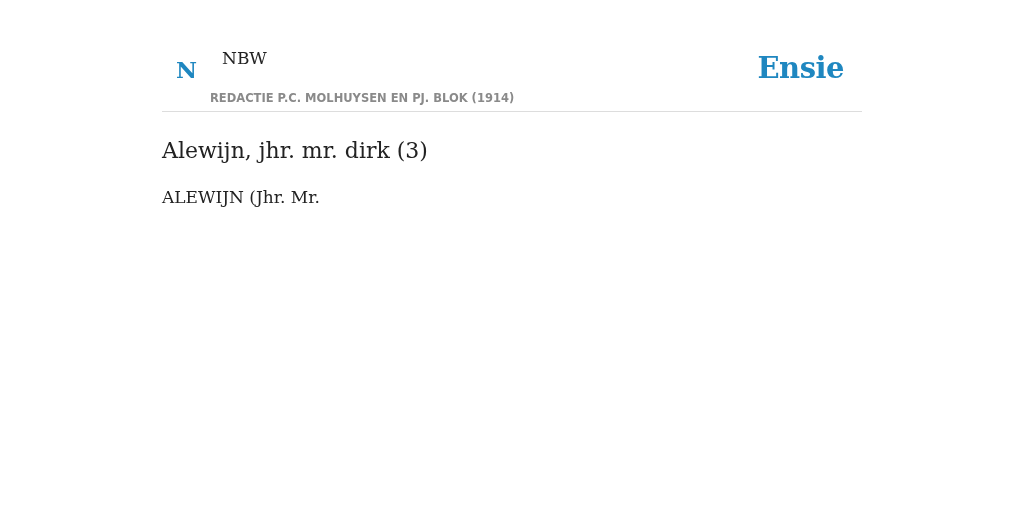 This screenshot has width=1024, height=512. What do you see at coordinates (241, 197) in the screenshot?
I see `article-body: ALEWIJN (Jhr. Mr.` at bounding box center [241, 197].